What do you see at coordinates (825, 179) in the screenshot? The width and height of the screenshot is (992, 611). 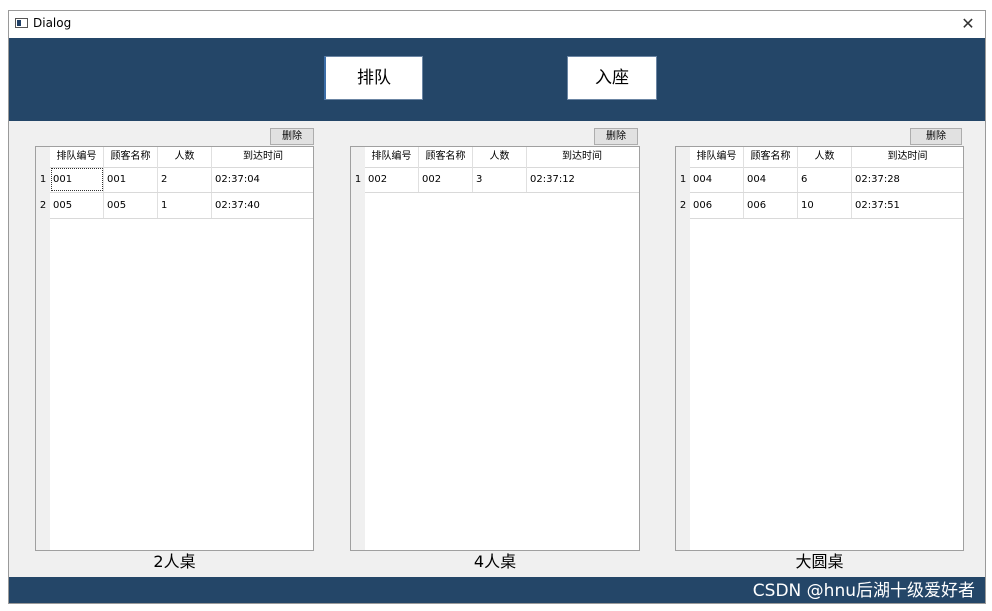 I see `table-cell: 6` at bounding box center [825, 179].